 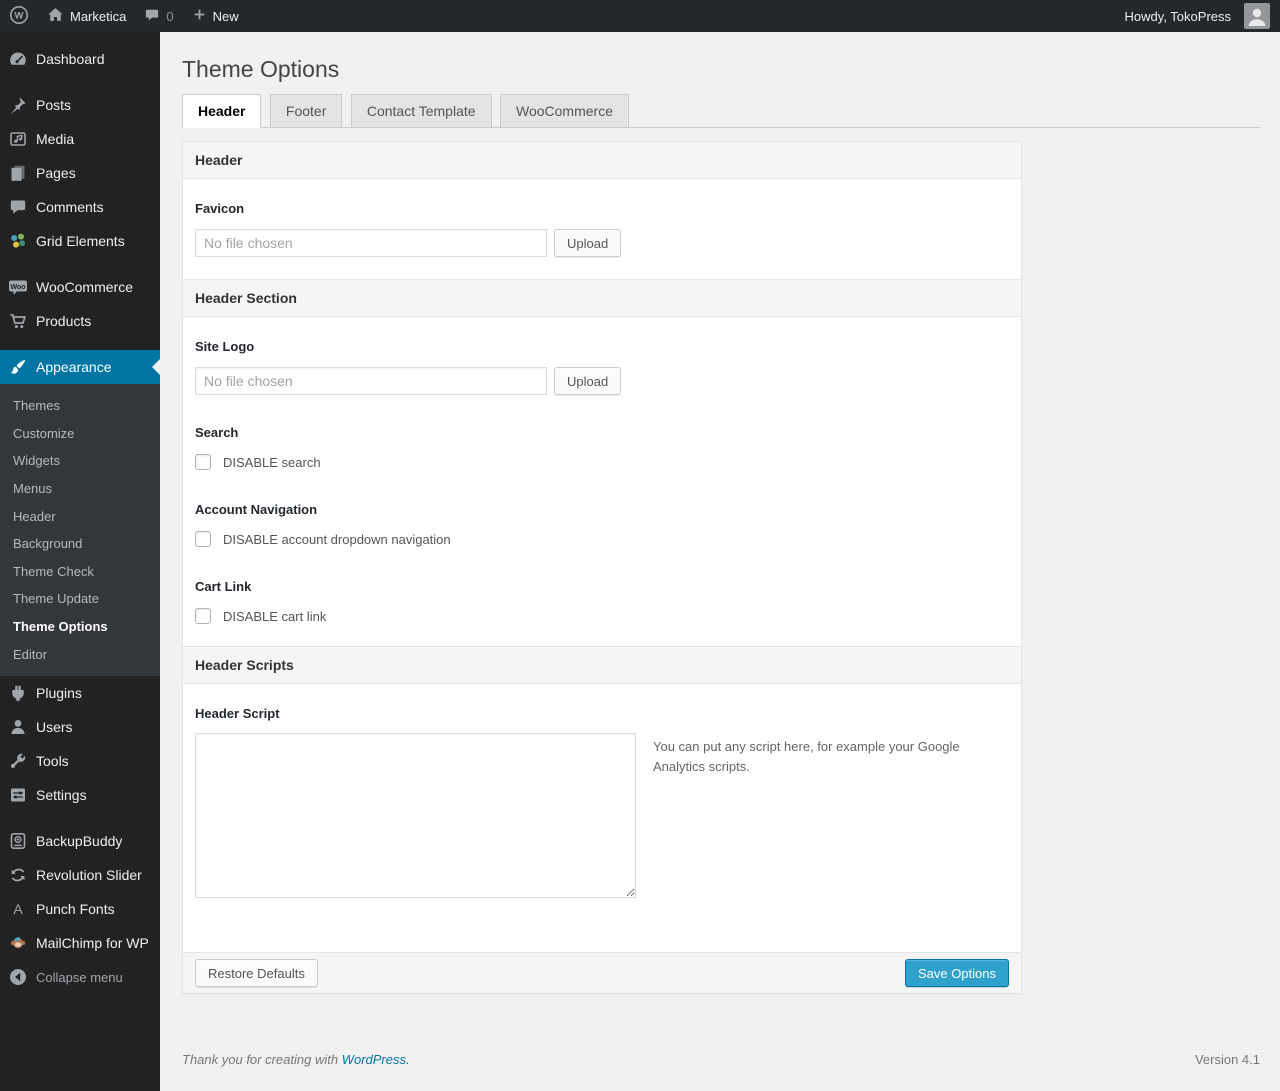 I want to click on sidebar-item-dashboard: Dashboard, so click(x=80, y=59).